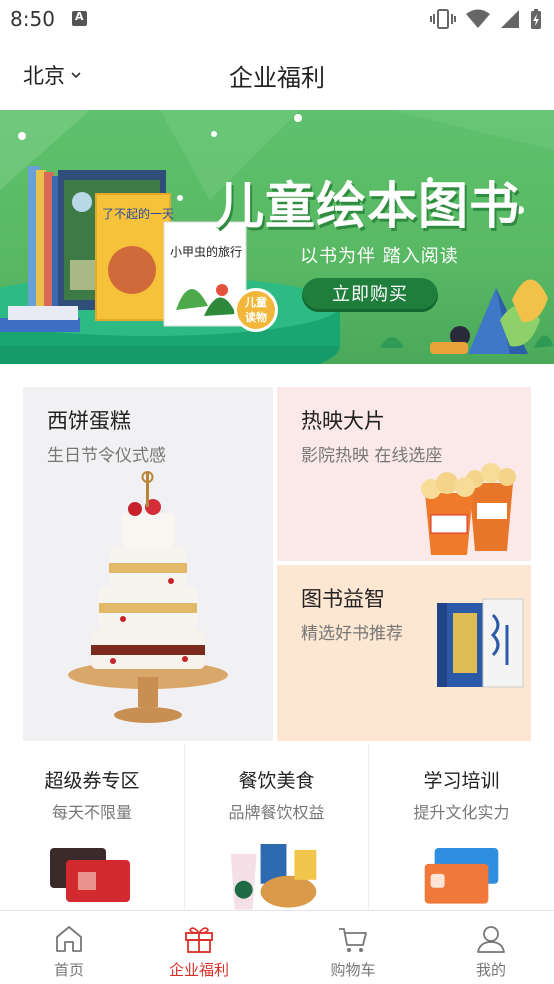  What do you see at coordinates (273, 876) in the screenshot?
I see `food-image` at bounding box center [273, 876].